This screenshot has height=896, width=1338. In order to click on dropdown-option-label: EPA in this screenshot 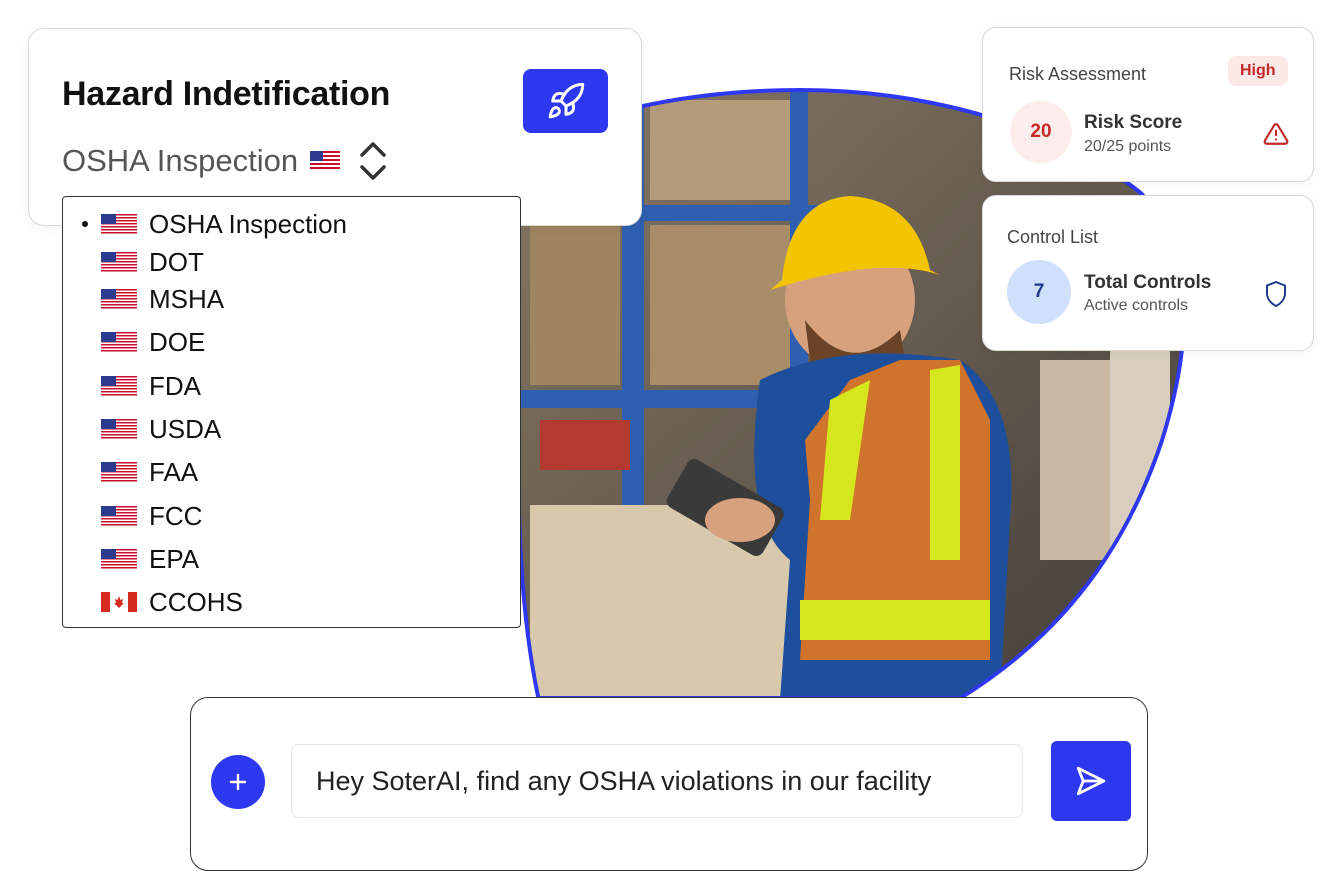, I will do `click(174, 558)`.